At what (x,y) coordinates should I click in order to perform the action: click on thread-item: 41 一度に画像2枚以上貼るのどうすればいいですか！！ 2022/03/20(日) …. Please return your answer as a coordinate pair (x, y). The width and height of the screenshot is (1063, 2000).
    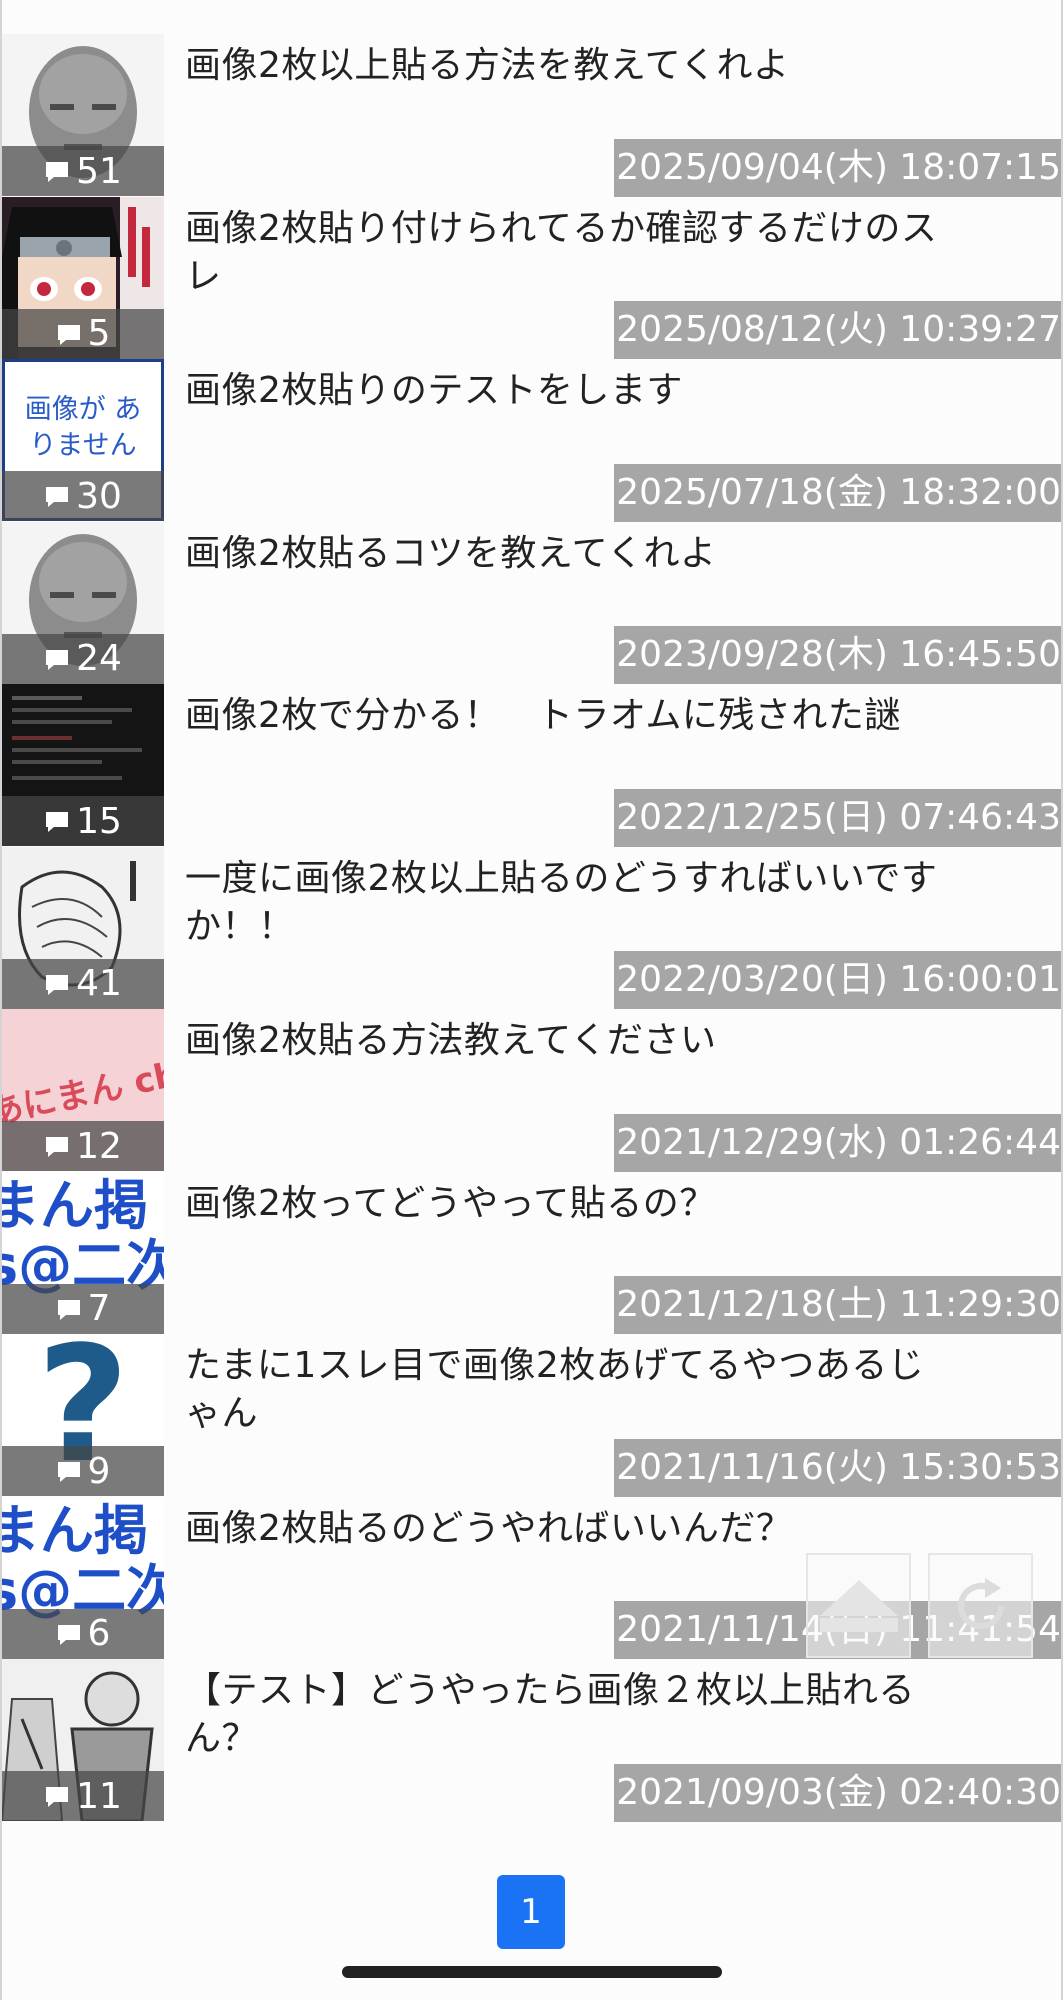
    Looking at the image, I should click on (531, 927).